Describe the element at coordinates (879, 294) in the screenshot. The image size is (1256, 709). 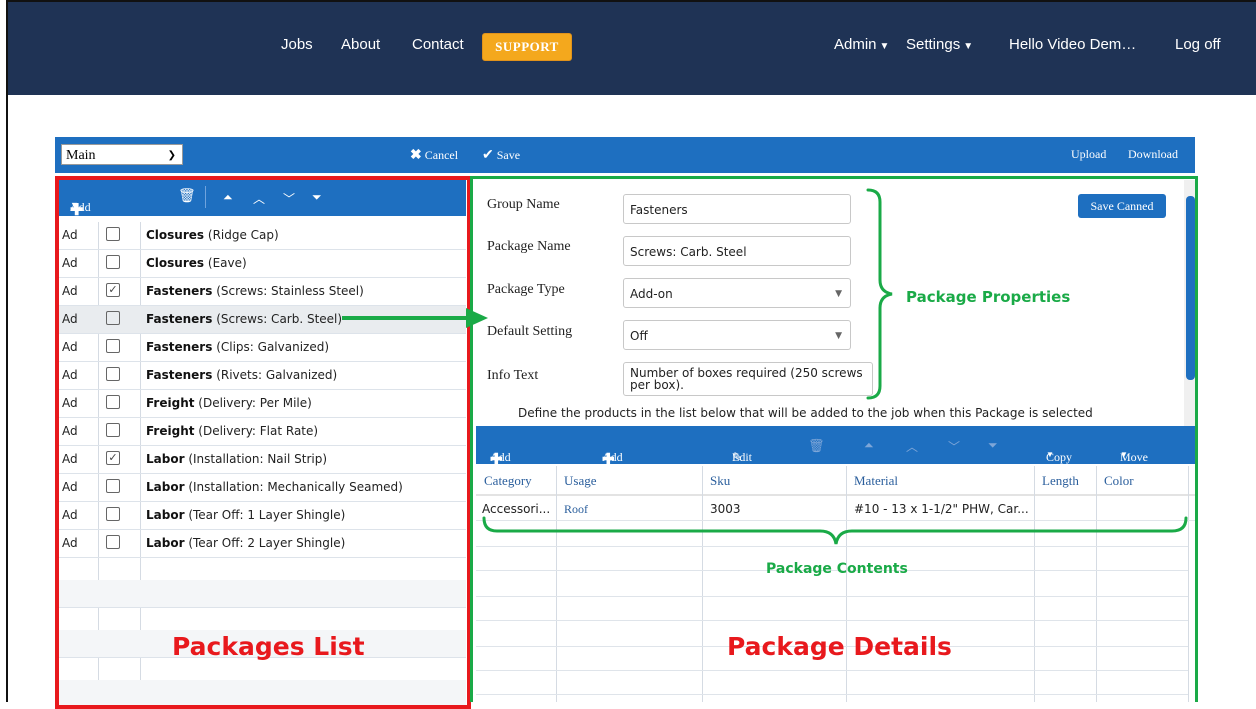
I see `properties-brace` at that location.